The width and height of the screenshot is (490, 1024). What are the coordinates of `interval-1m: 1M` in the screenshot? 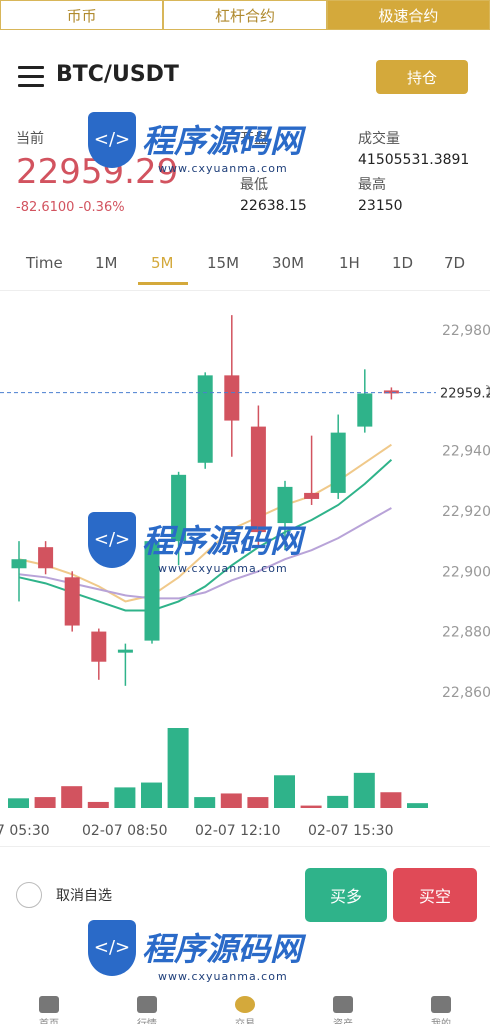 It's located at (106, 263).